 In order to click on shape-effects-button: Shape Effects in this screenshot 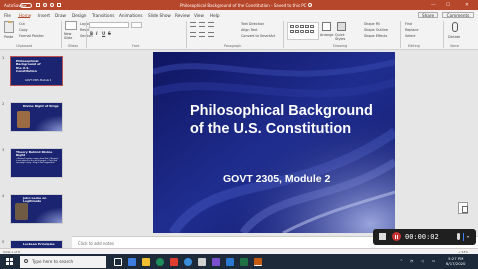, I will do `click(375, 36)`.